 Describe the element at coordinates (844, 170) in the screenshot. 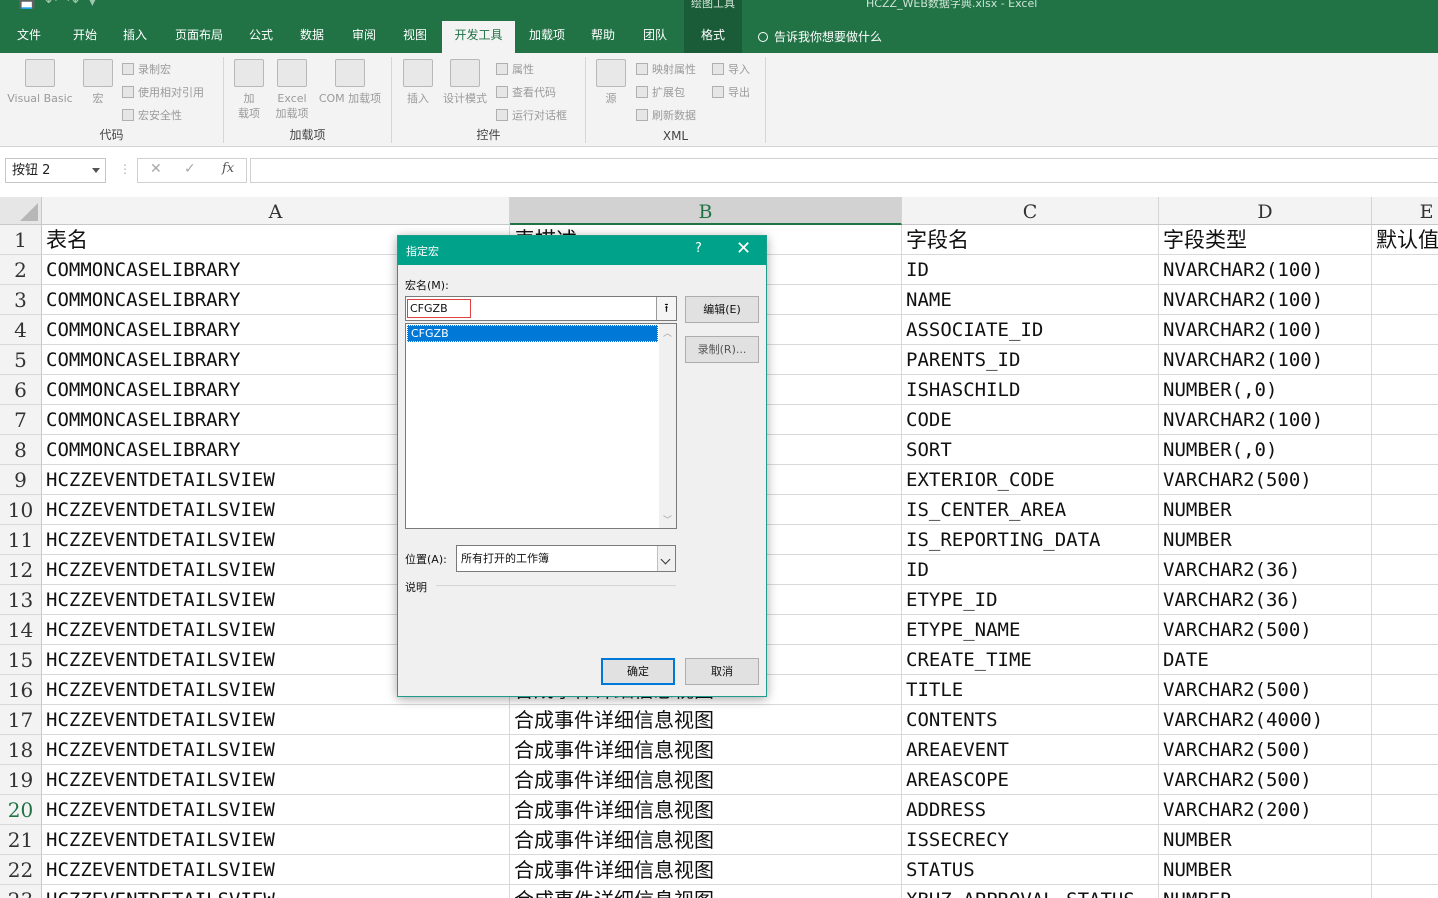

I see `formula-input` at that location.